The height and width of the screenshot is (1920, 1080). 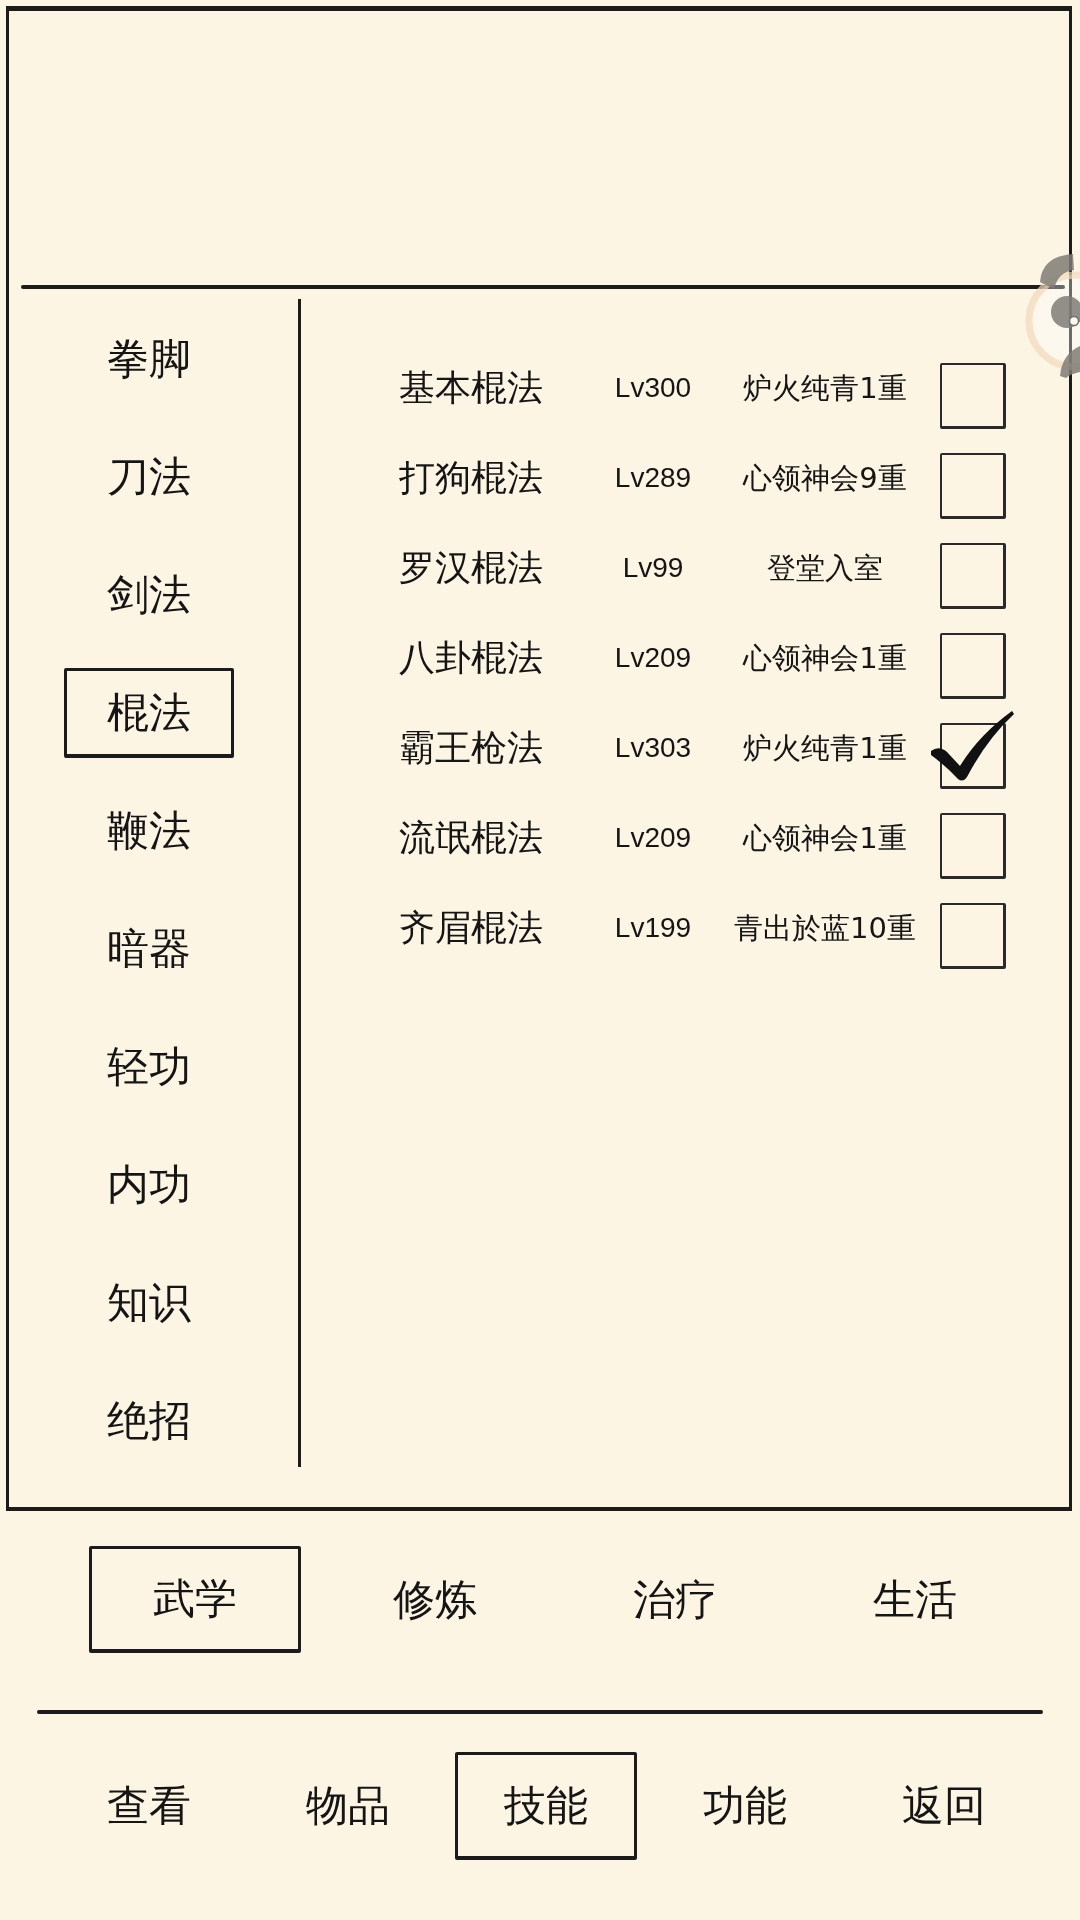 I want to click on category-tab: 知识, so click(x=148, y=1303).